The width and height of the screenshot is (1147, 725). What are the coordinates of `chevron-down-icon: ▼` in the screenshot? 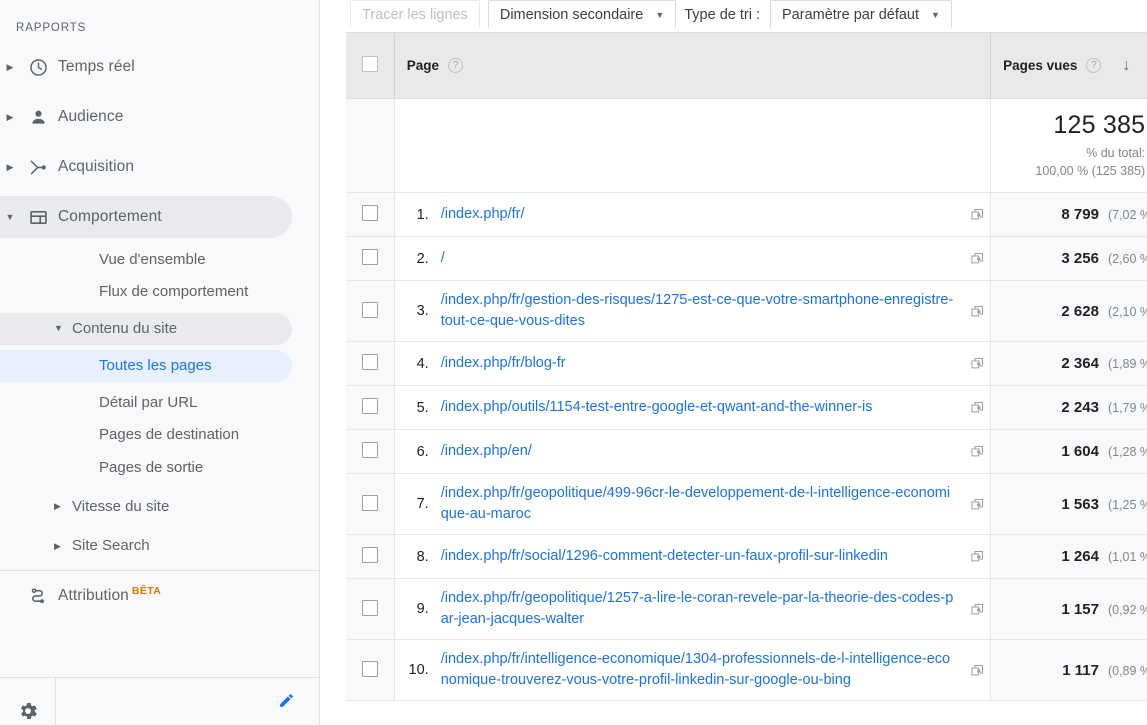 It's located at (935, 15).